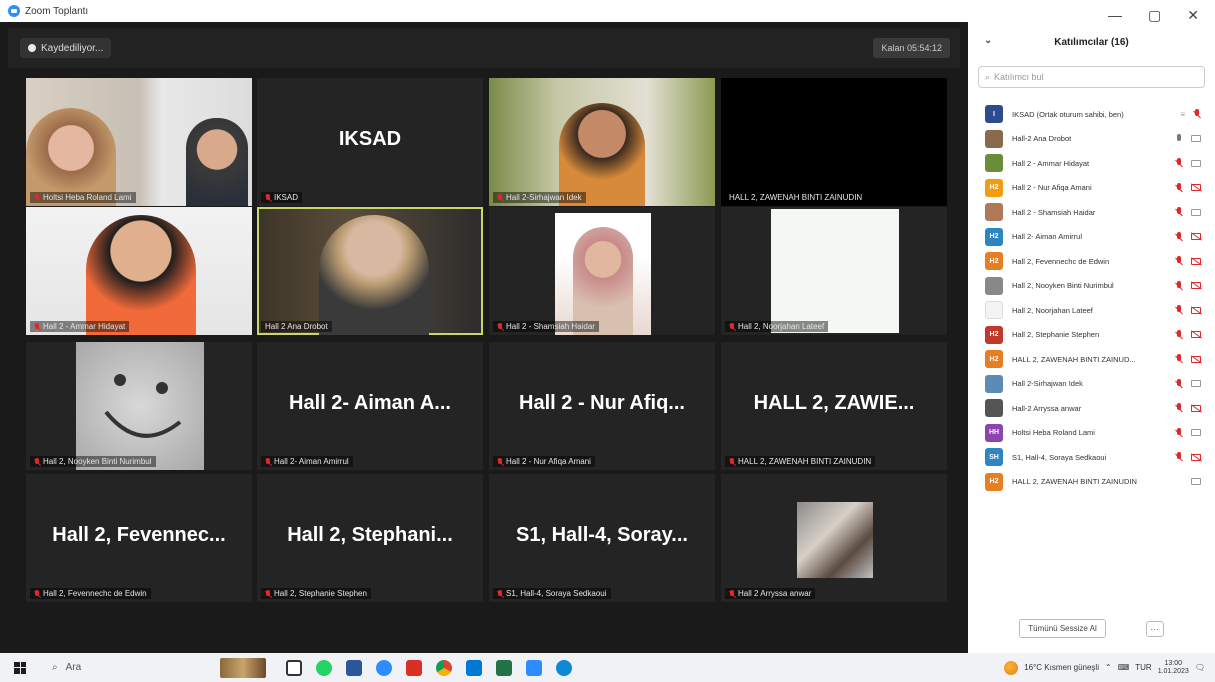  I want to click on taskbar-search-label: Ara, so click(73, 667).